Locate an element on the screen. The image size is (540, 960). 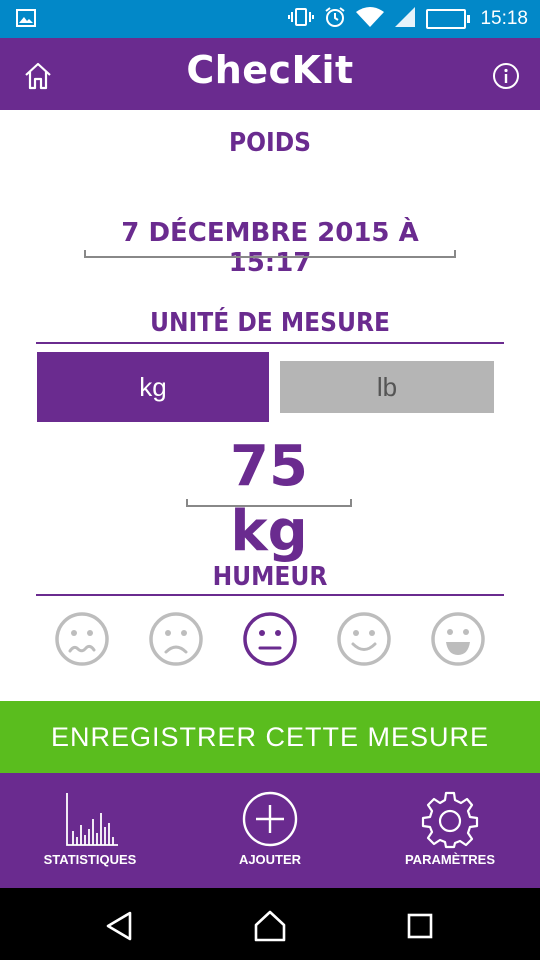
battery-icon: 61 % is located at coordinates (448, 19).